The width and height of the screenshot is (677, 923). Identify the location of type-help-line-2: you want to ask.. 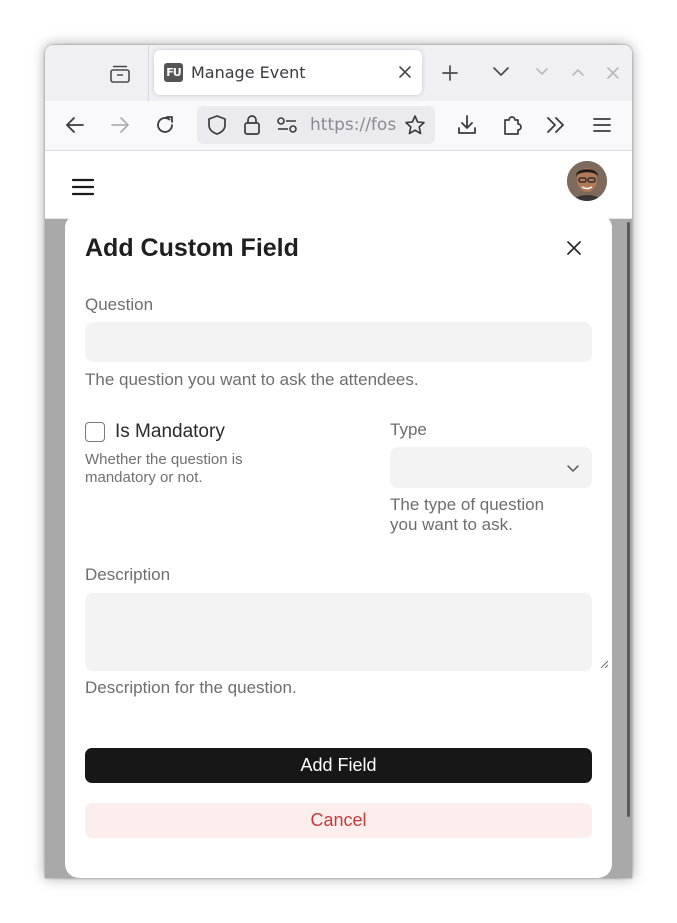
(451, 524).